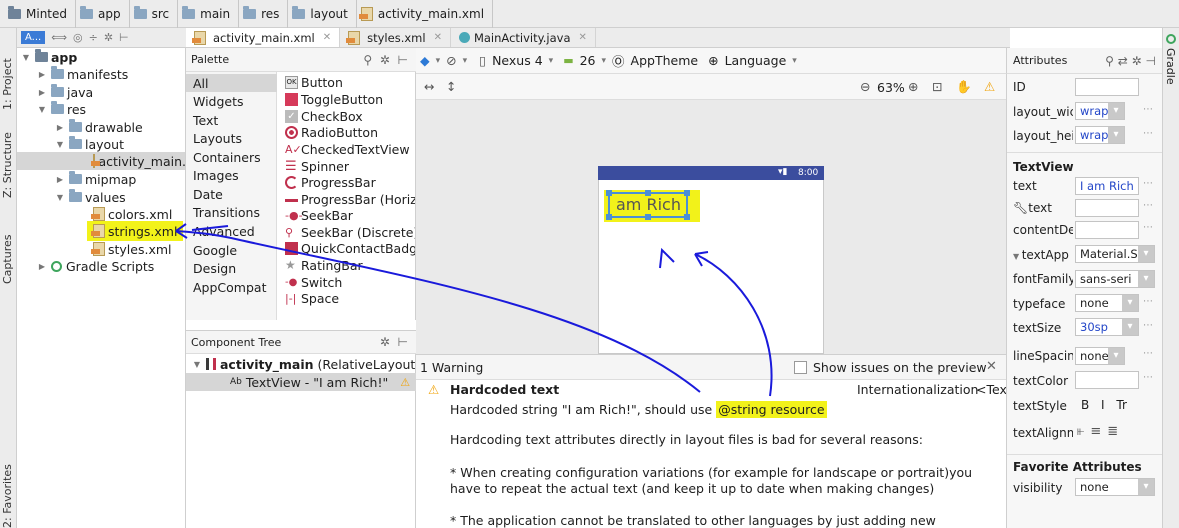 The image size is (1179, 528). Describe the element at coordinates (665, 60) in the screenshot. I see `theme-selector: AppTheme` at that location.